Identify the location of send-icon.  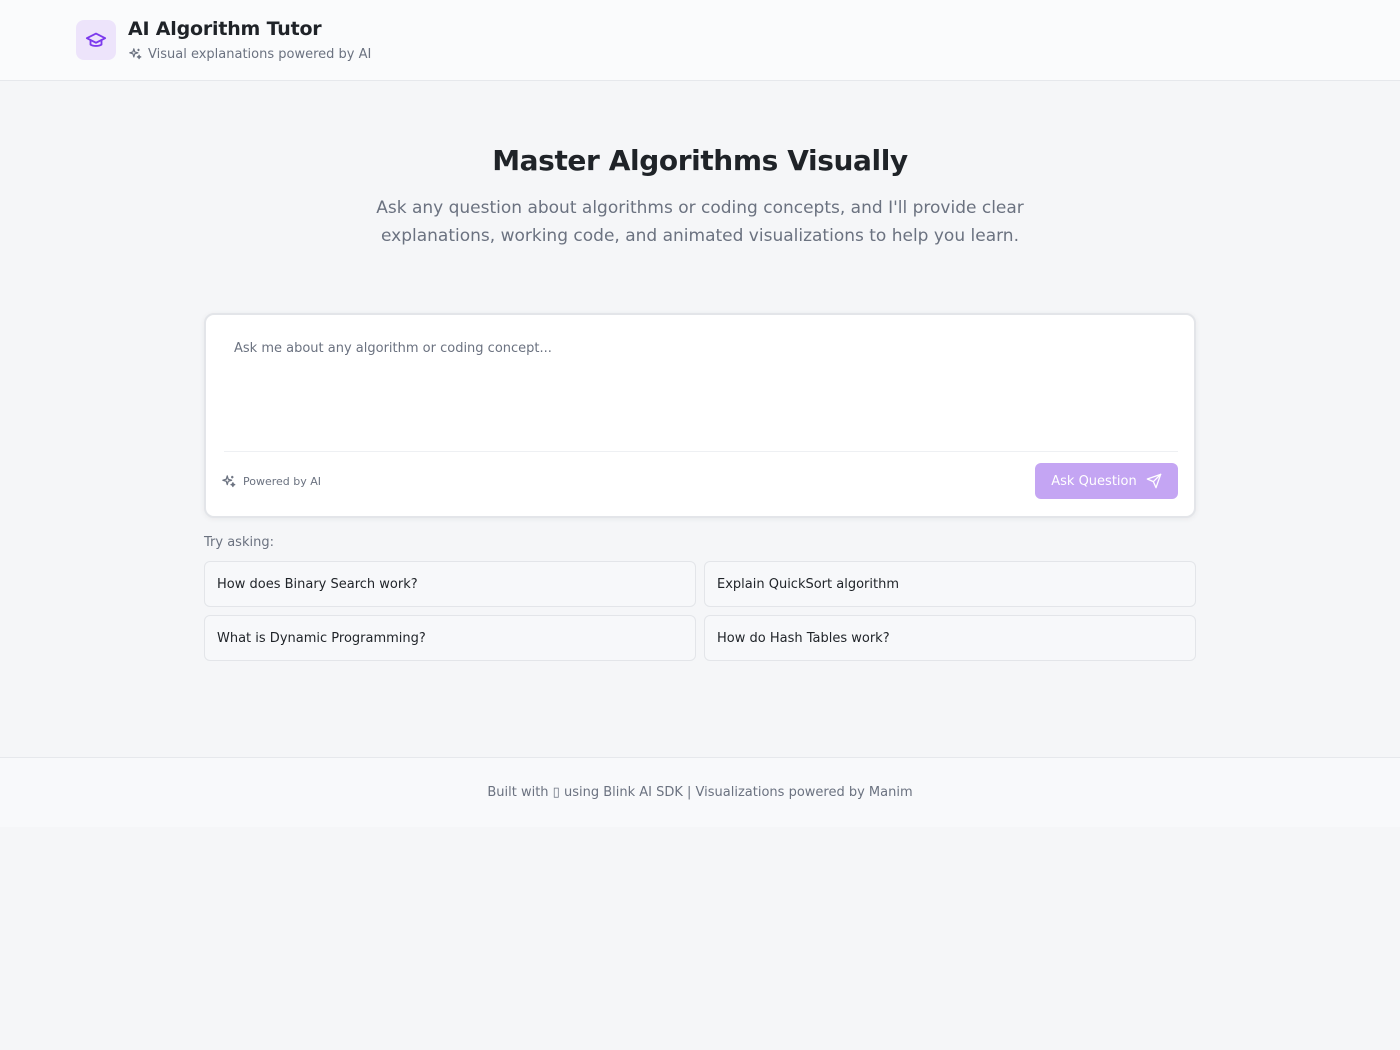
(1154, 481).